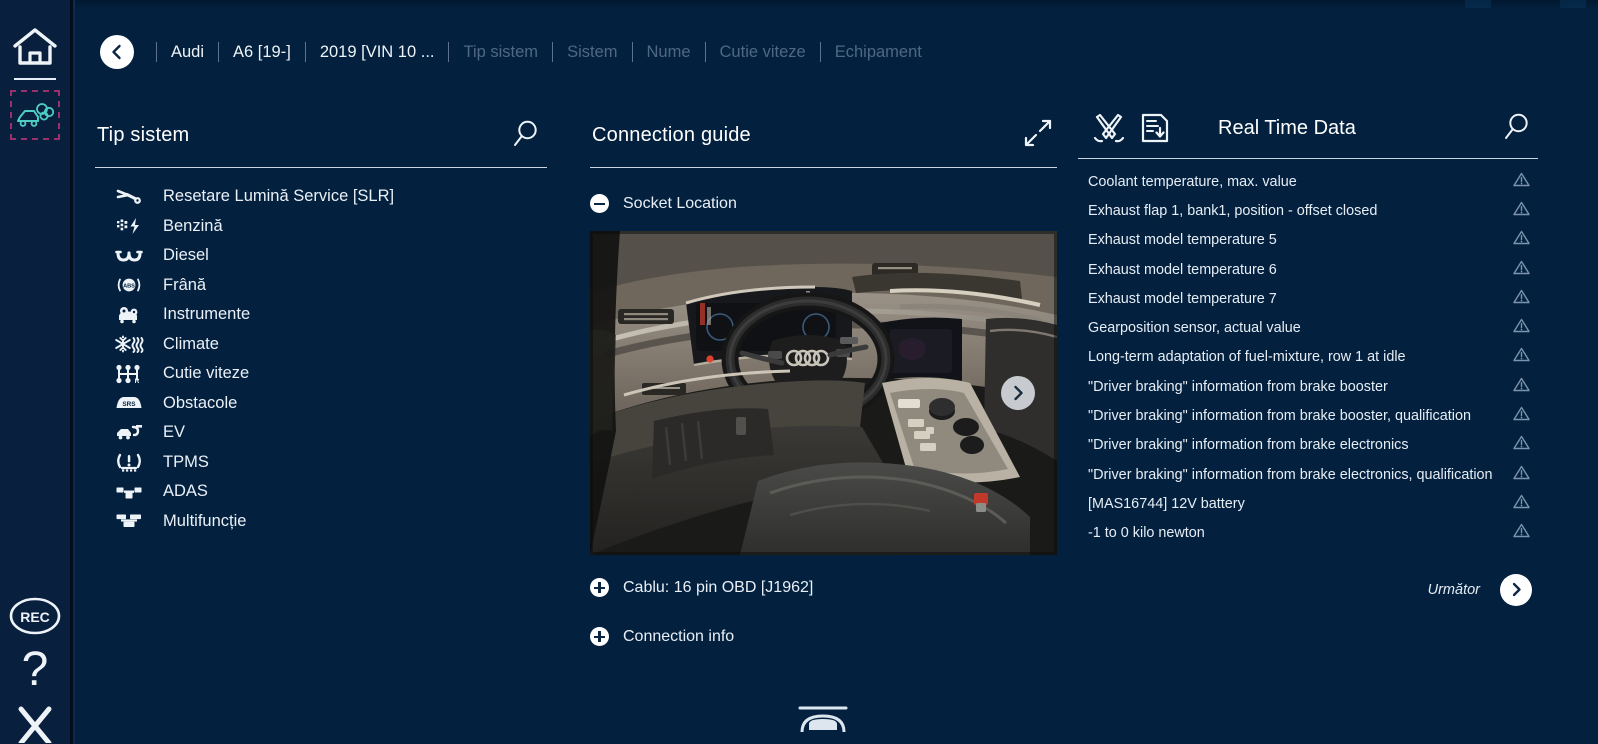 Image resolution: width=1598 pixels, height=744 pixels. What do you see at coordinates (321, 315) in the screenshot?
I see `sidebar-item-instrumente: Instrumente` at bounding box center [321, 315].